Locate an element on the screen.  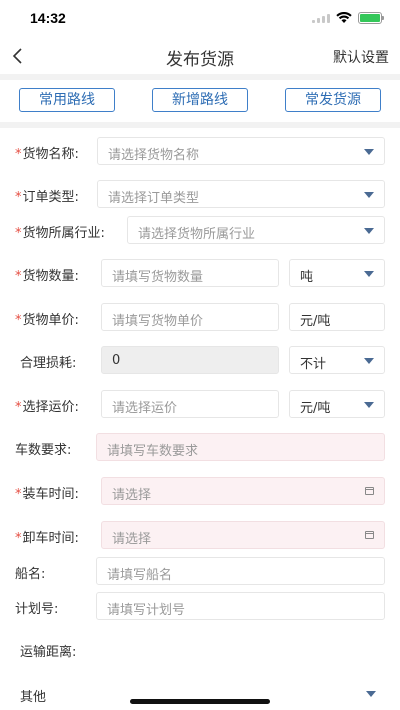
order-type-select: 请选择订单类型 is located at coordinates (241, 194).